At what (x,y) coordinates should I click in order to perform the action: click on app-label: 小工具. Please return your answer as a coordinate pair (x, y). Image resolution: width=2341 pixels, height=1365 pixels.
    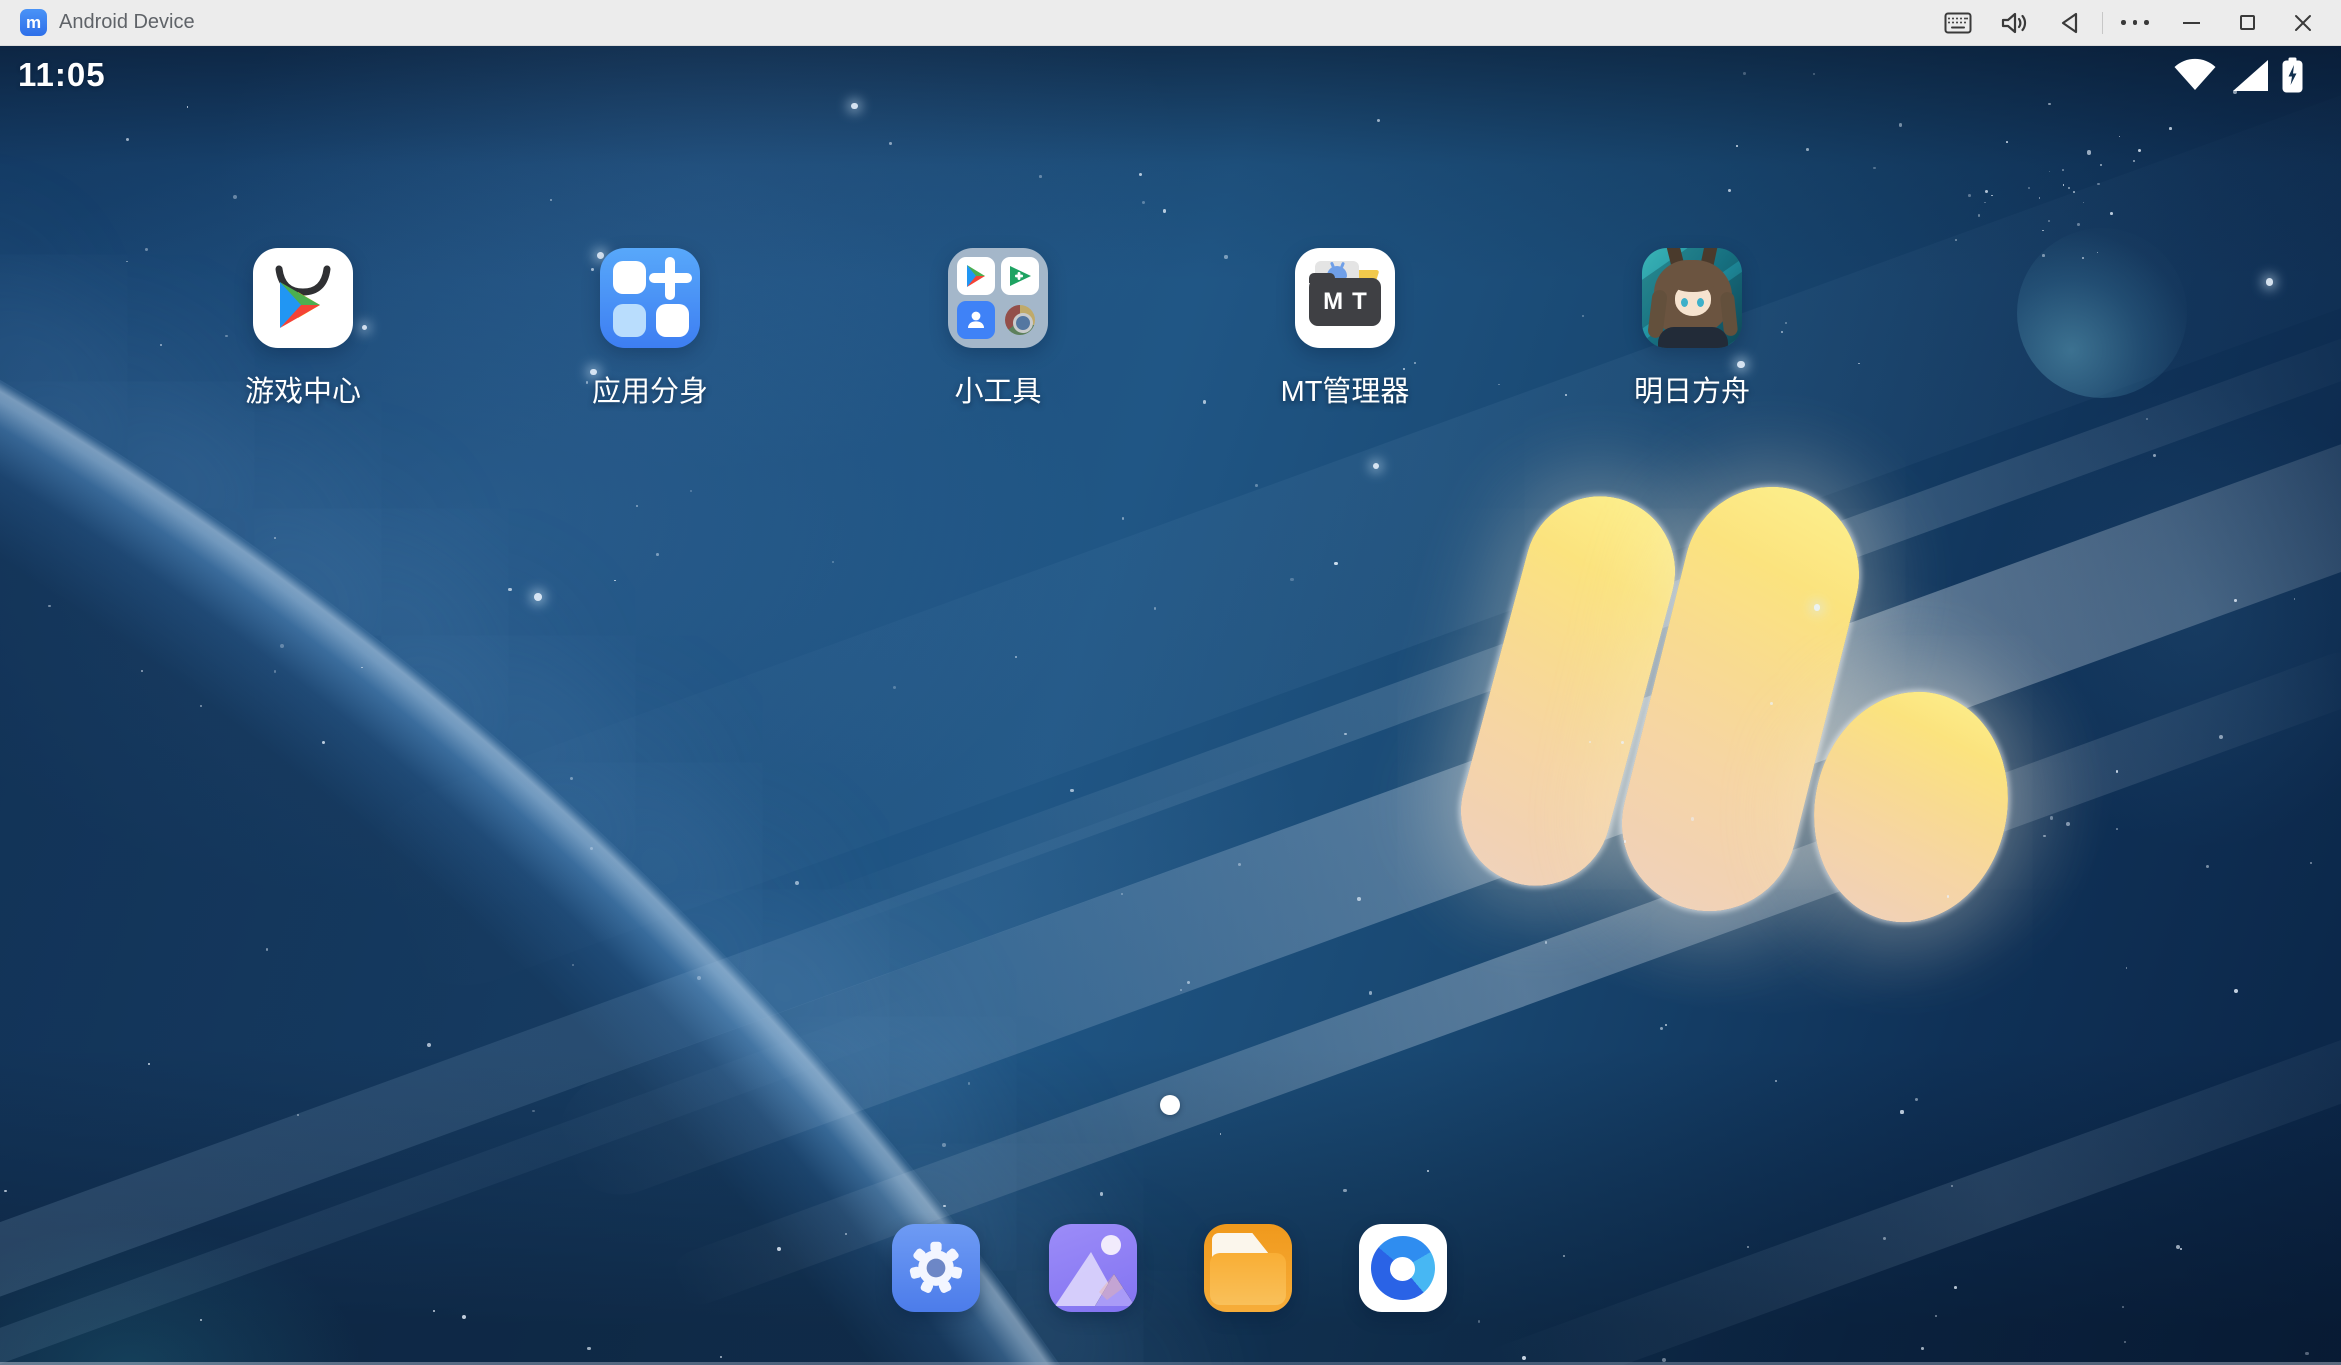
    Looking at the image, I should click on (998, 392).